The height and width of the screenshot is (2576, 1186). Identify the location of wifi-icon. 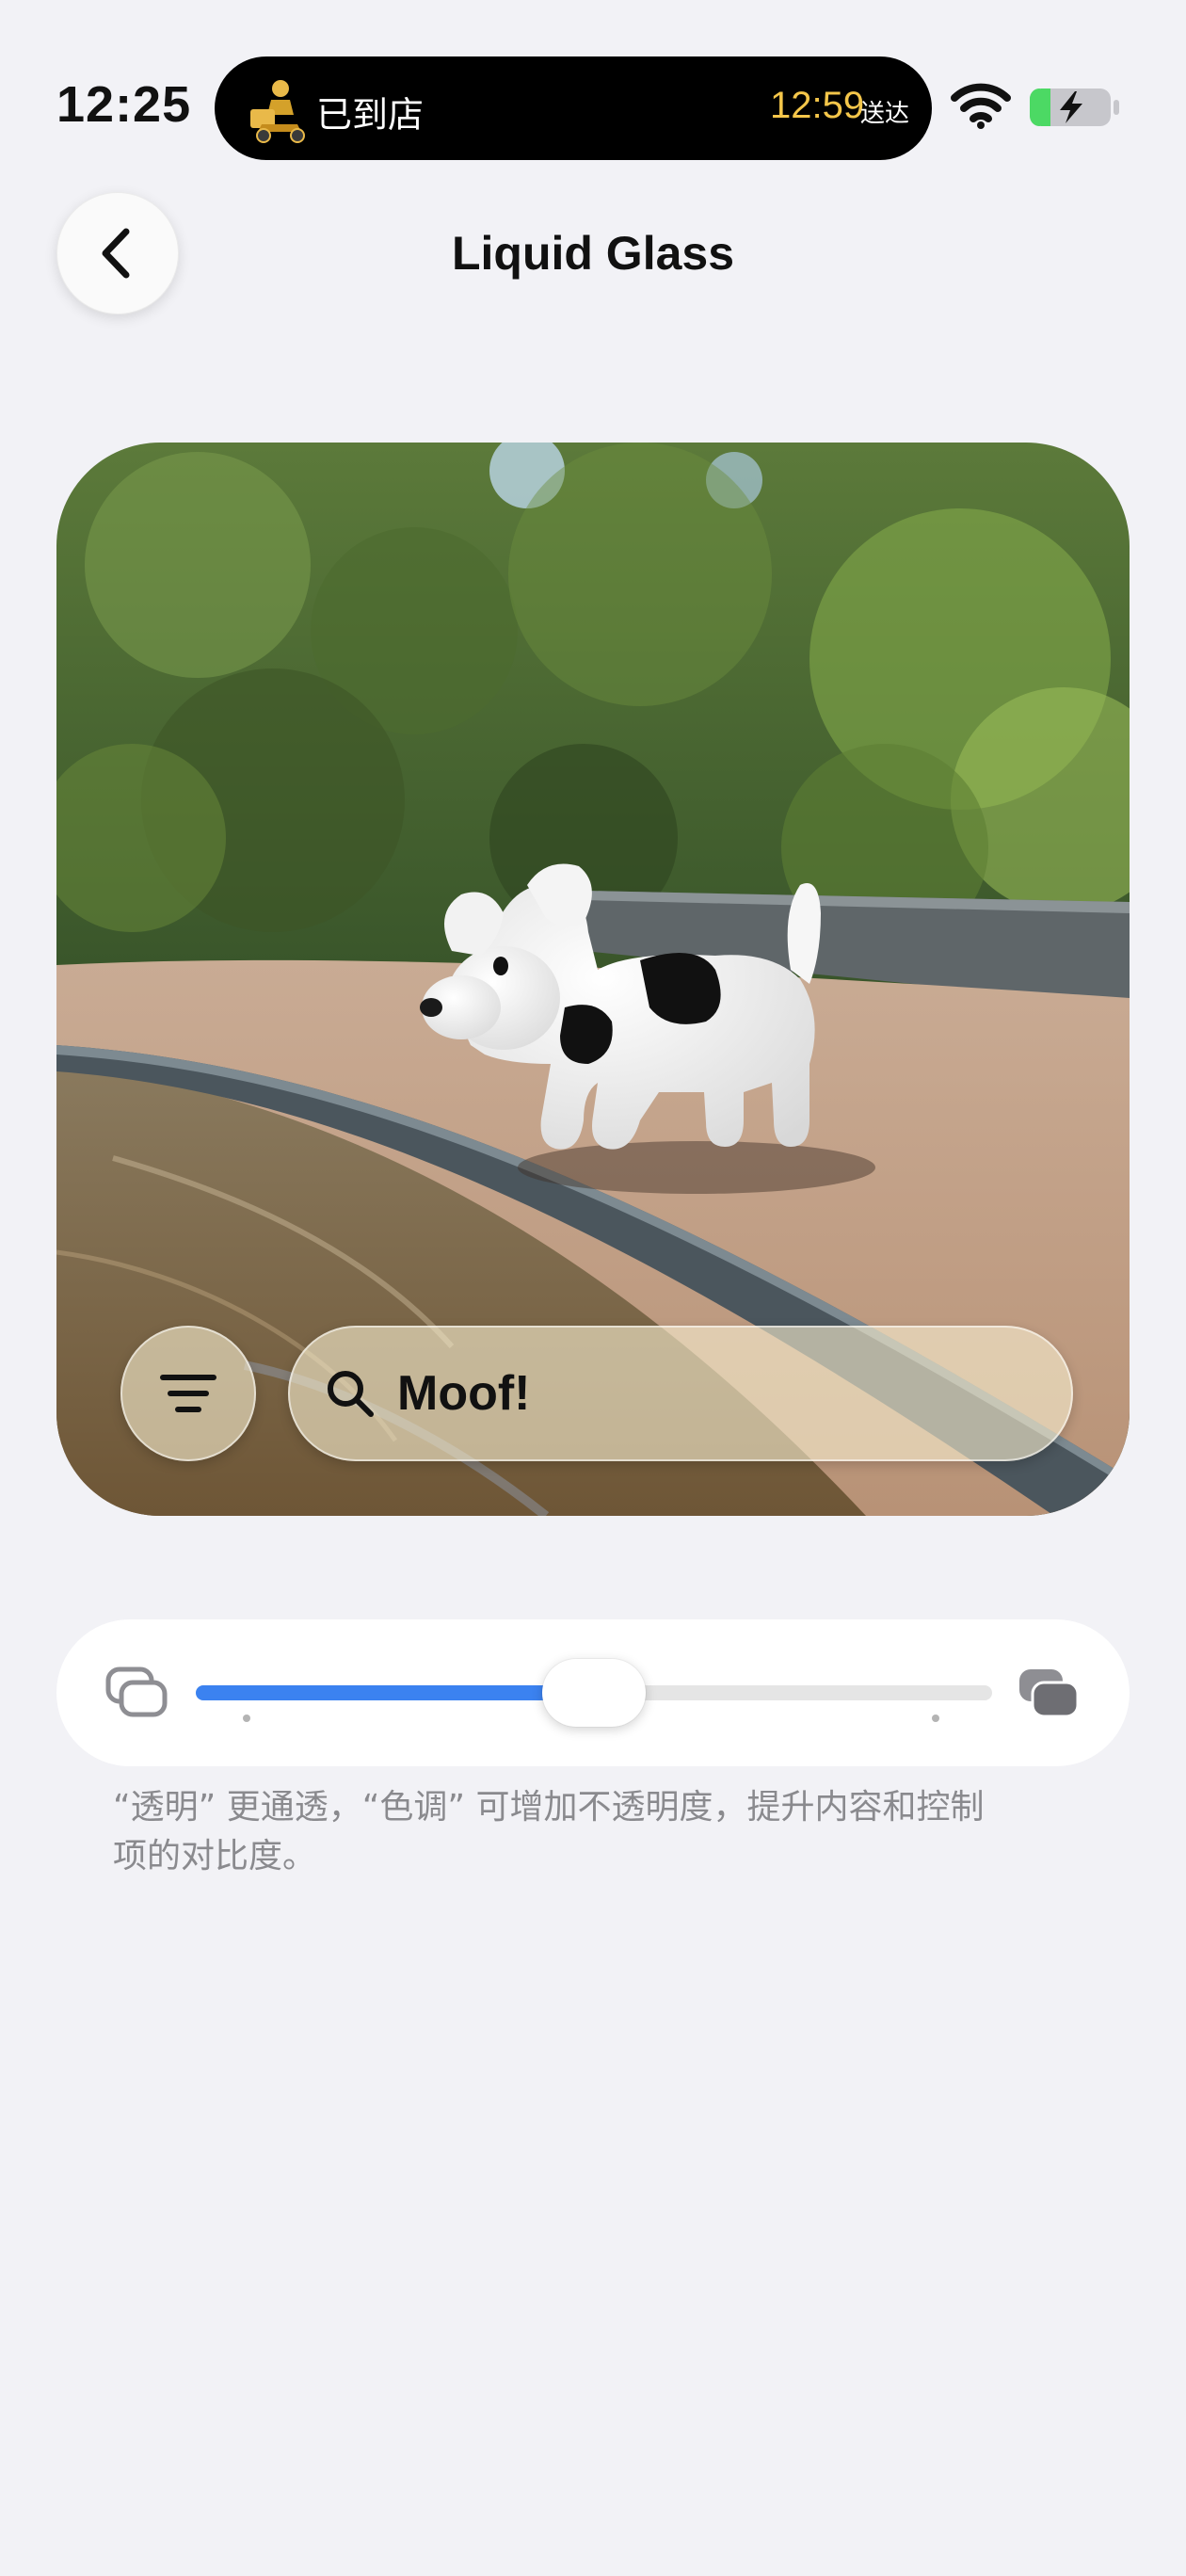
(981, 106).